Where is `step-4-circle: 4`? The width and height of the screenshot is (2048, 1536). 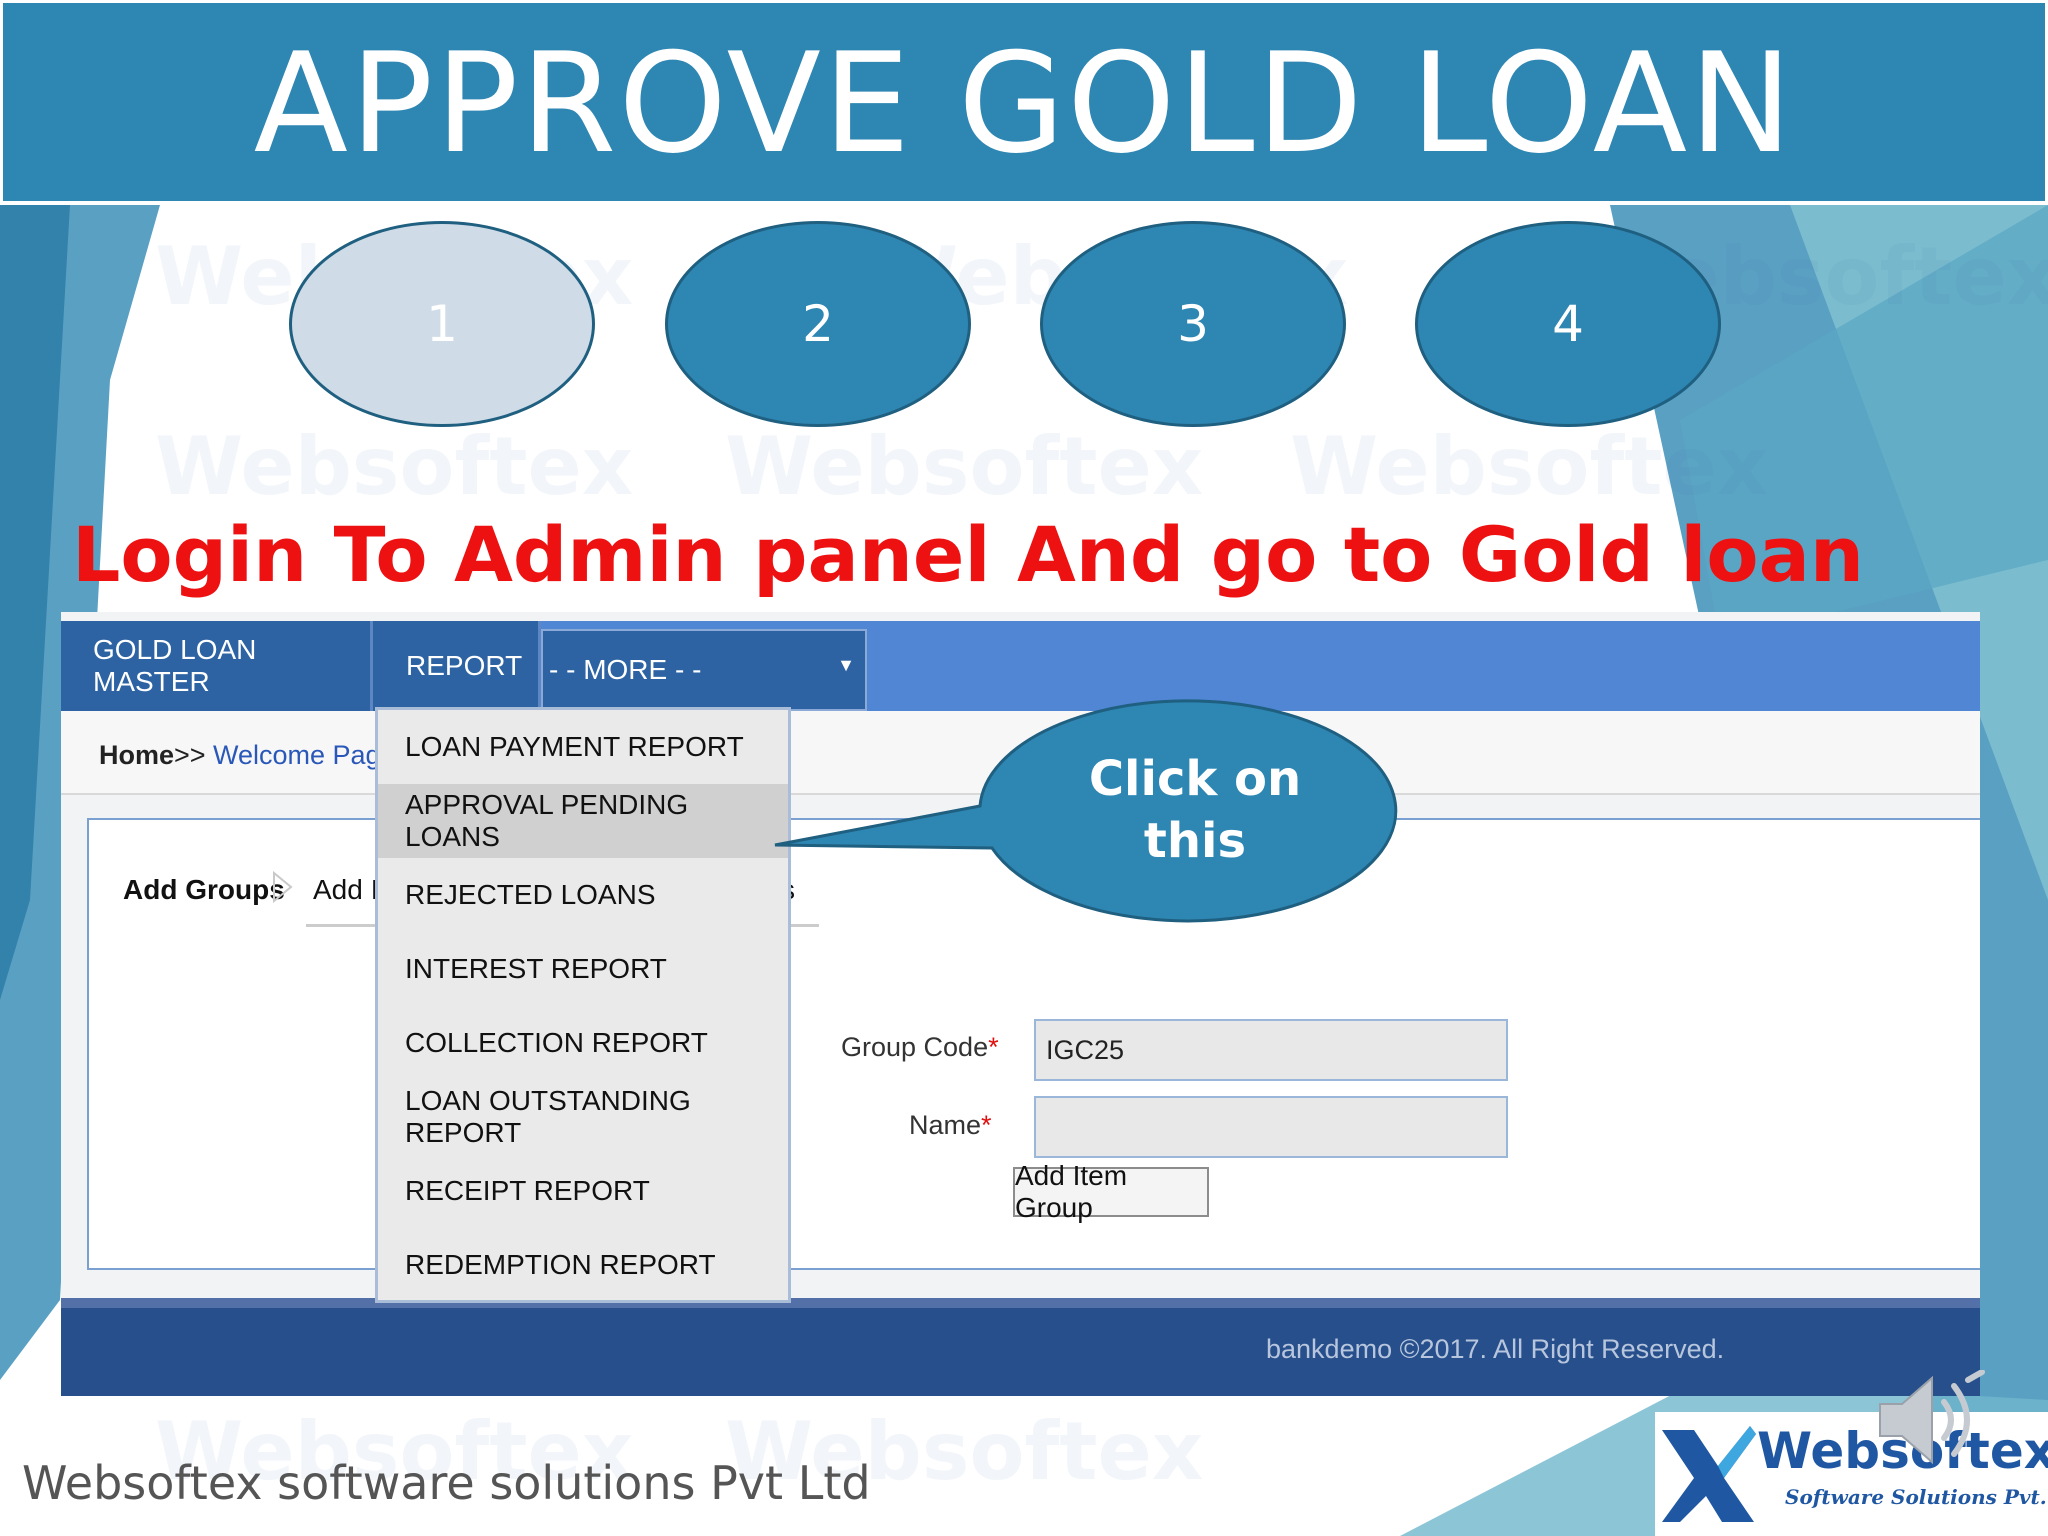 step-4-circle: 4 is located at coordinates (1568, 324).